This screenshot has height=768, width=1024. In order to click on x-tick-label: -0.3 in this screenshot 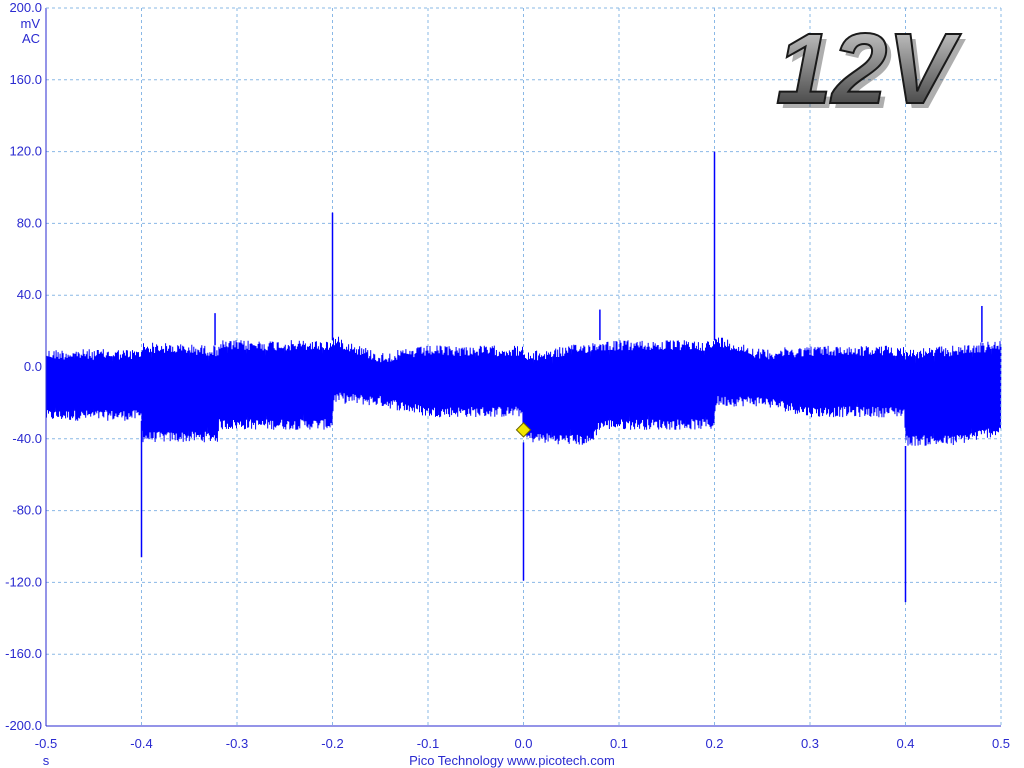, I will do `click(237, 743)`.